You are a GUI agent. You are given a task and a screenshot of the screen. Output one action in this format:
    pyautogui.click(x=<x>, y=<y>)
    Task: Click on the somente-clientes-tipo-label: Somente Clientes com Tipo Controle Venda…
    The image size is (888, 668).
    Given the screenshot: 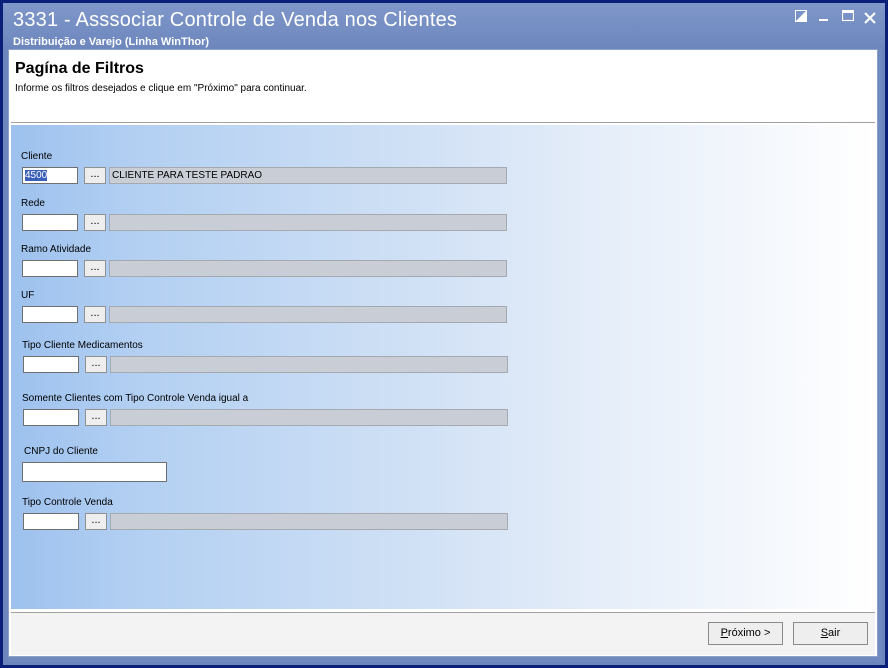 What is the action you would take?
    pyautogui.click(x=135, y=398)
    